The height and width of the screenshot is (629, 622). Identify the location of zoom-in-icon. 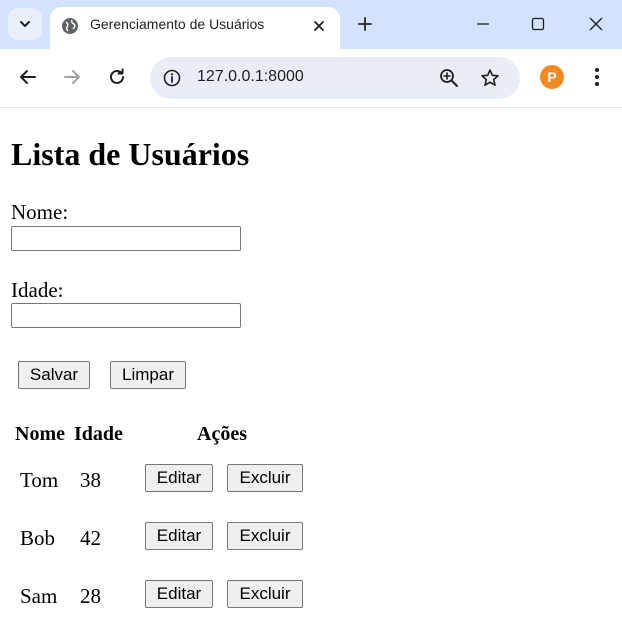
(449, 78).